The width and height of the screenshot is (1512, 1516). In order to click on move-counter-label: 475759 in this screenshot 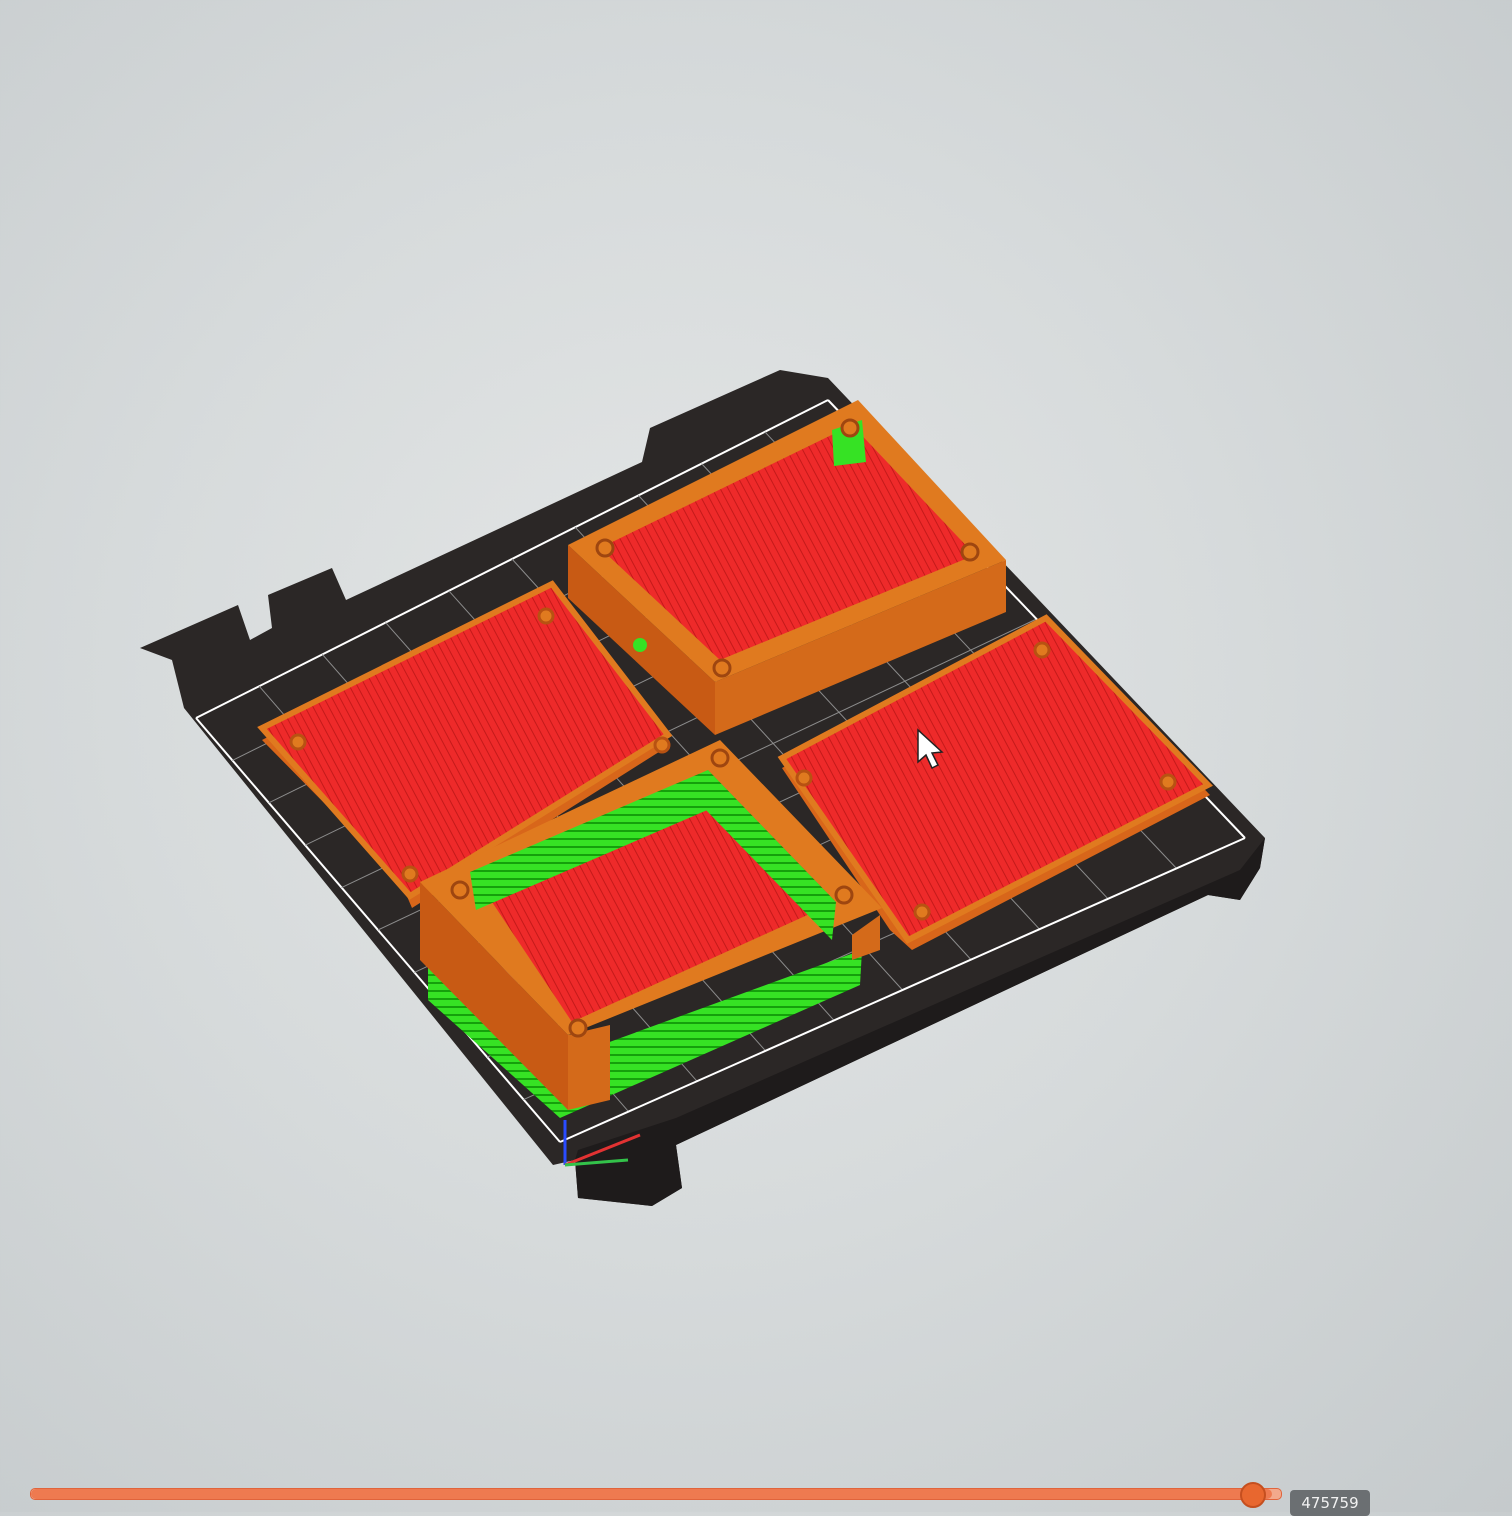, I will do `click(1330, 1503)`.